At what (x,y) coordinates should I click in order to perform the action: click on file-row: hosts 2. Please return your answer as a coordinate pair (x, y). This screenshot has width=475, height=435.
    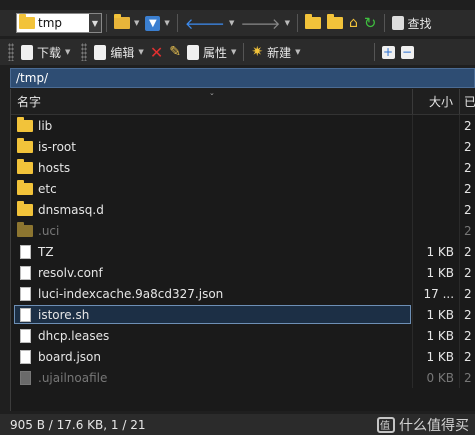
    Looking at the image, I should click on (243, 167).